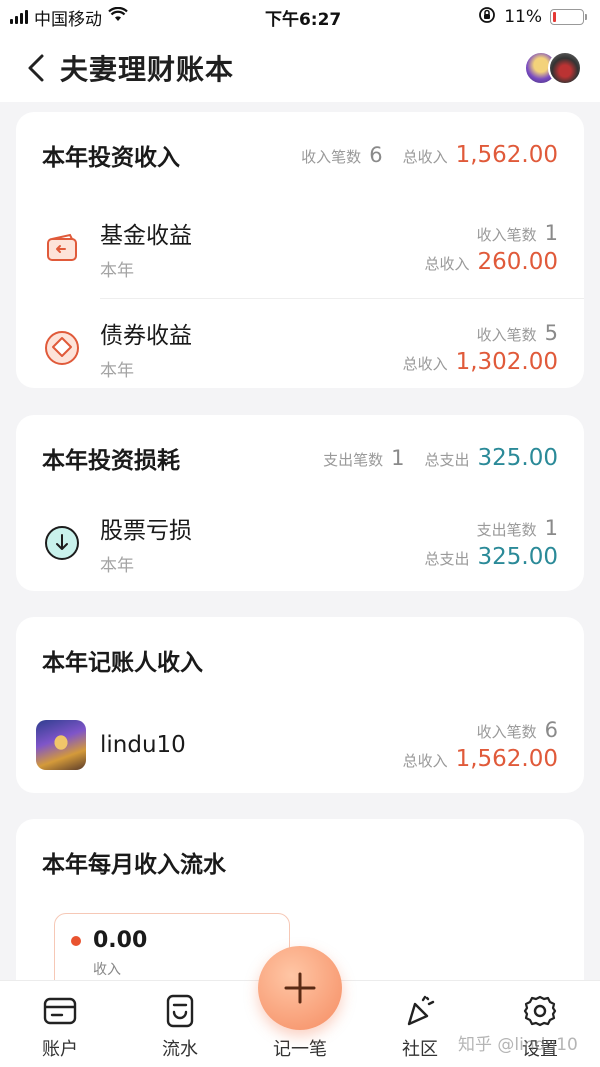 Image resolution: width=600 pixels, height=1067 pixels. Describe the element at coordinates (342, 298) in the screenshot. I see `divider` at that location.